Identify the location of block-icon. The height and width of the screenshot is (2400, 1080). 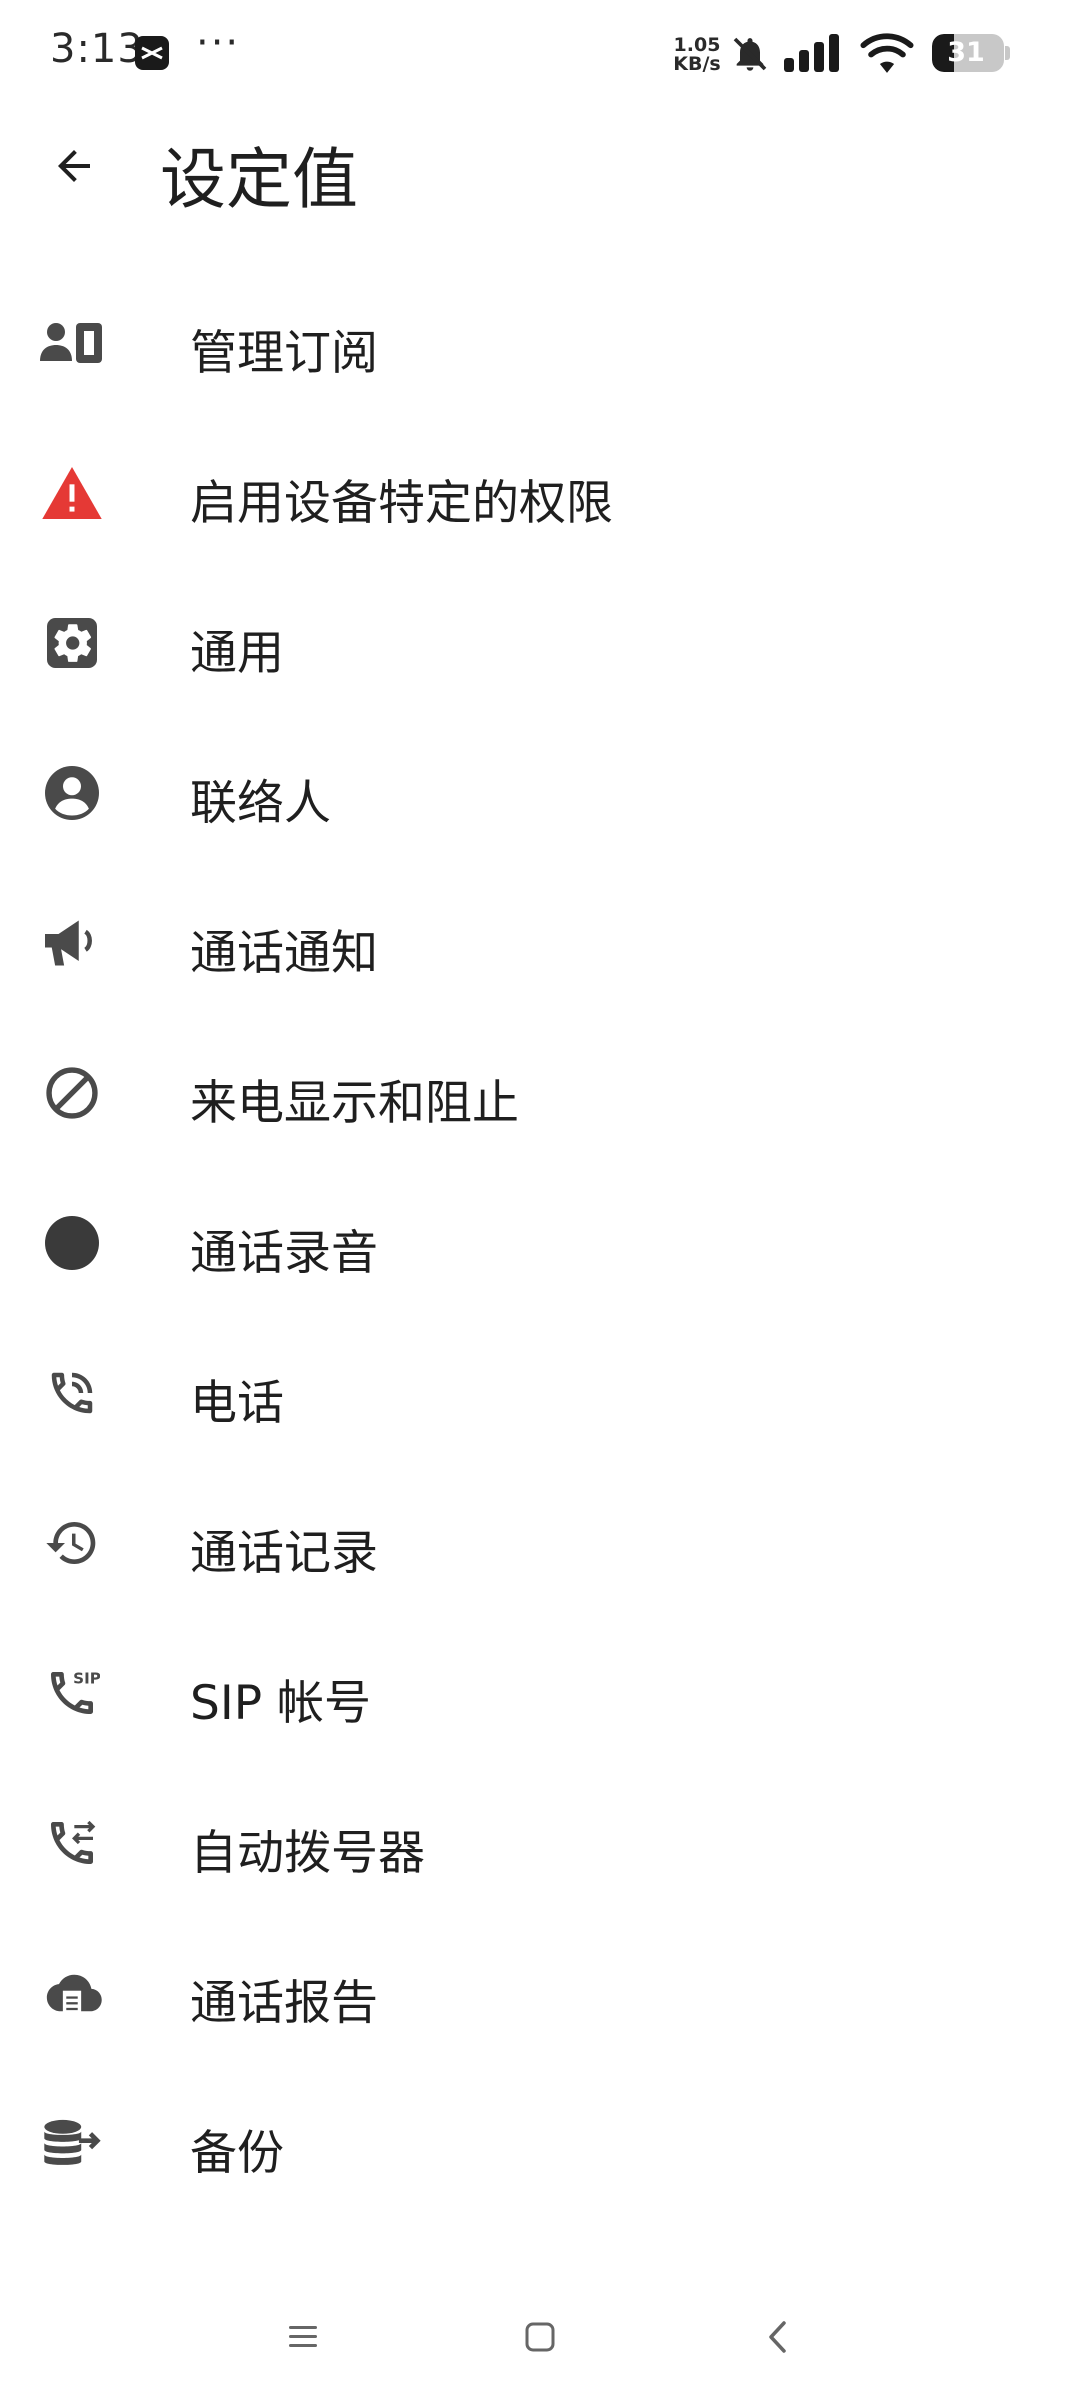
(72, 1093).